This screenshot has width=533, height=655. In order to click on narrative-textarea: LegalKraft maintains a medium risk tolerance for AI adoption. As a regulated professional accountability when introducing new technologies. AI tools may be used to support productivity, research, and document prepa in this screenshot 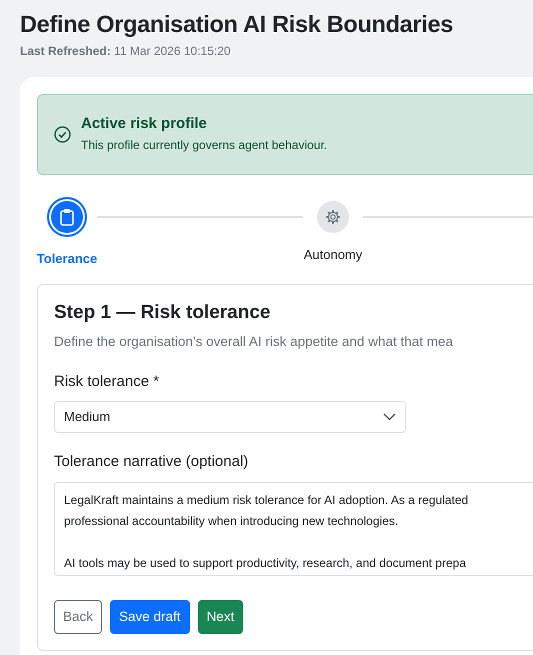, I will do `click(293, 529)`.